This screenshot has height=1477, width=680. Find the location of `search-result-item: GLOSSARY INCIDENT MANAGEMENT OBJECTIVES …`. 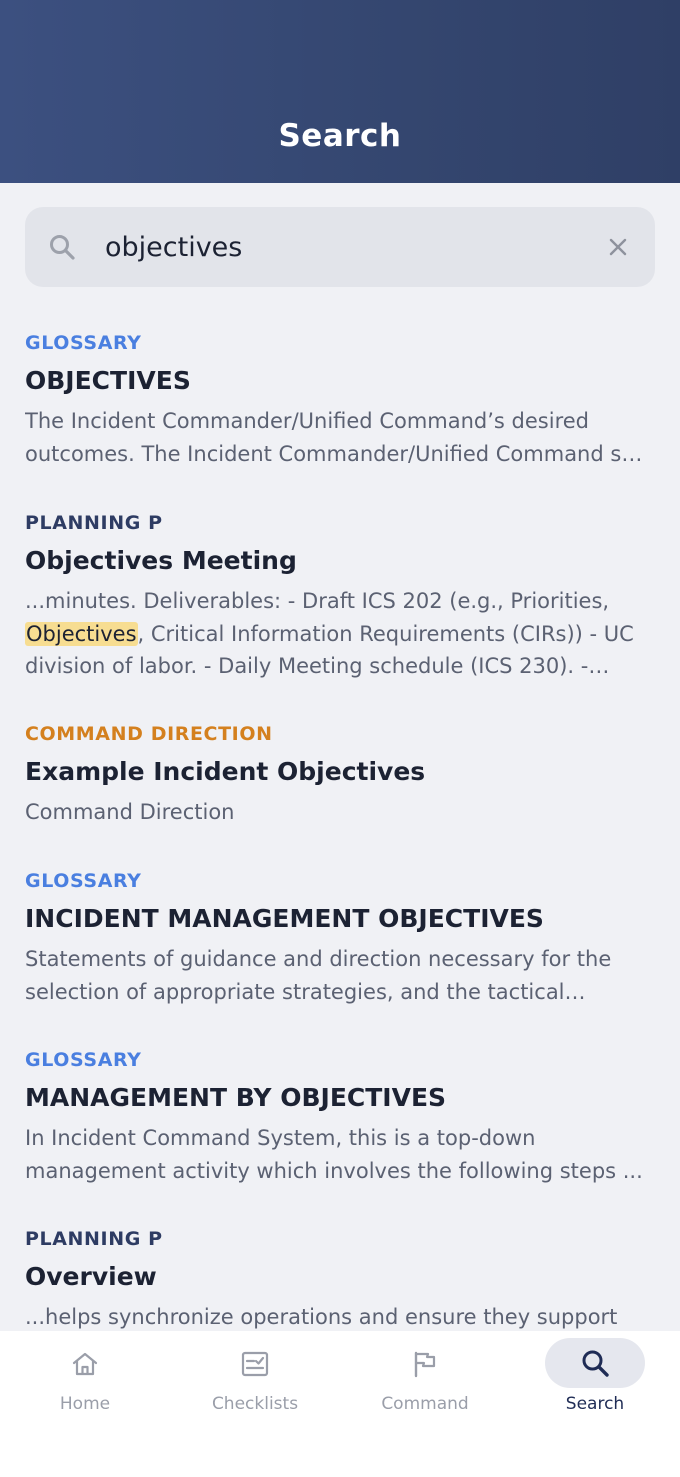

search-result-item: GLOSSARY INCIDENT MANAGEMENT OBJECTIVES … is located at coordinates (340, 938).